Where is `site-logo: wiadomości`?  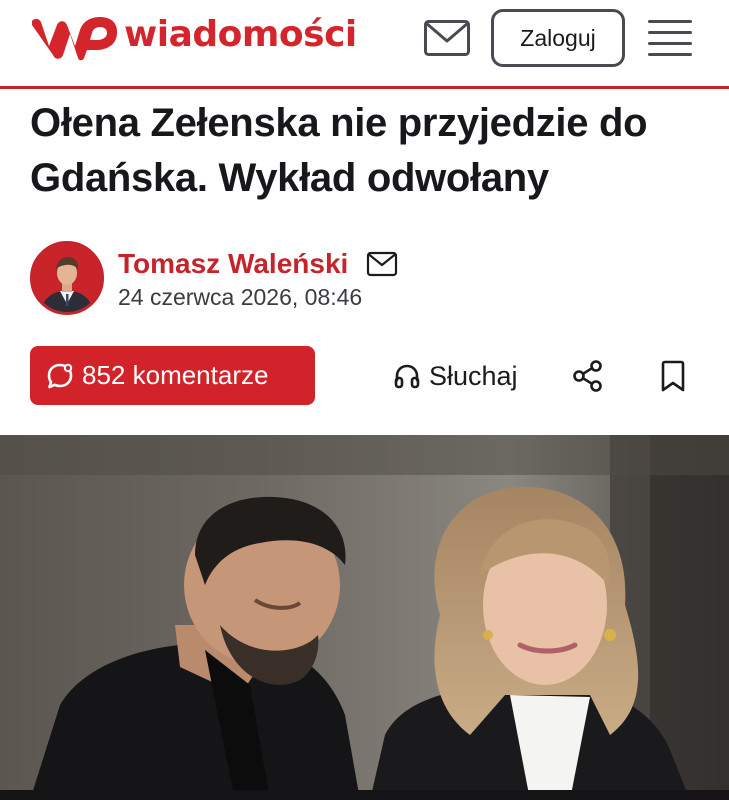 site-logo: wiadomości is located at coordinates (193, 39).